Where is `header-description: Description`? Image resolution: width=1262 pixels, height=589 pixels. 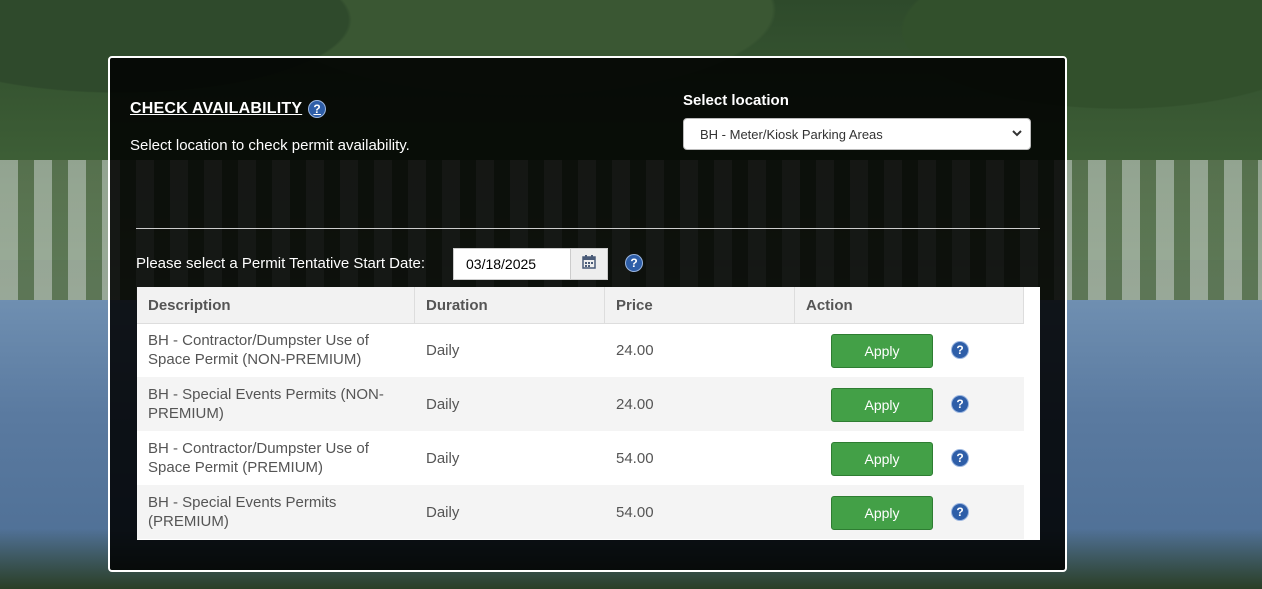 header-description: Description is located at coordinates (276, 305).